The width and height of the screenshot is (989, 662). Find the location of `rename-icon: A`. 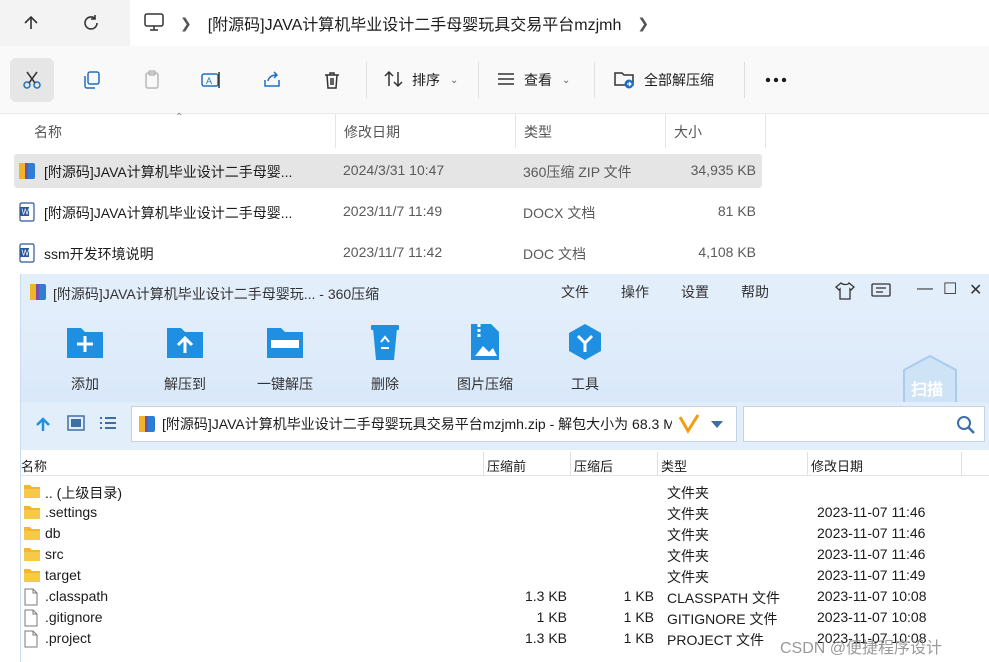

rename-icon: A is located at coordinates (212, 80).